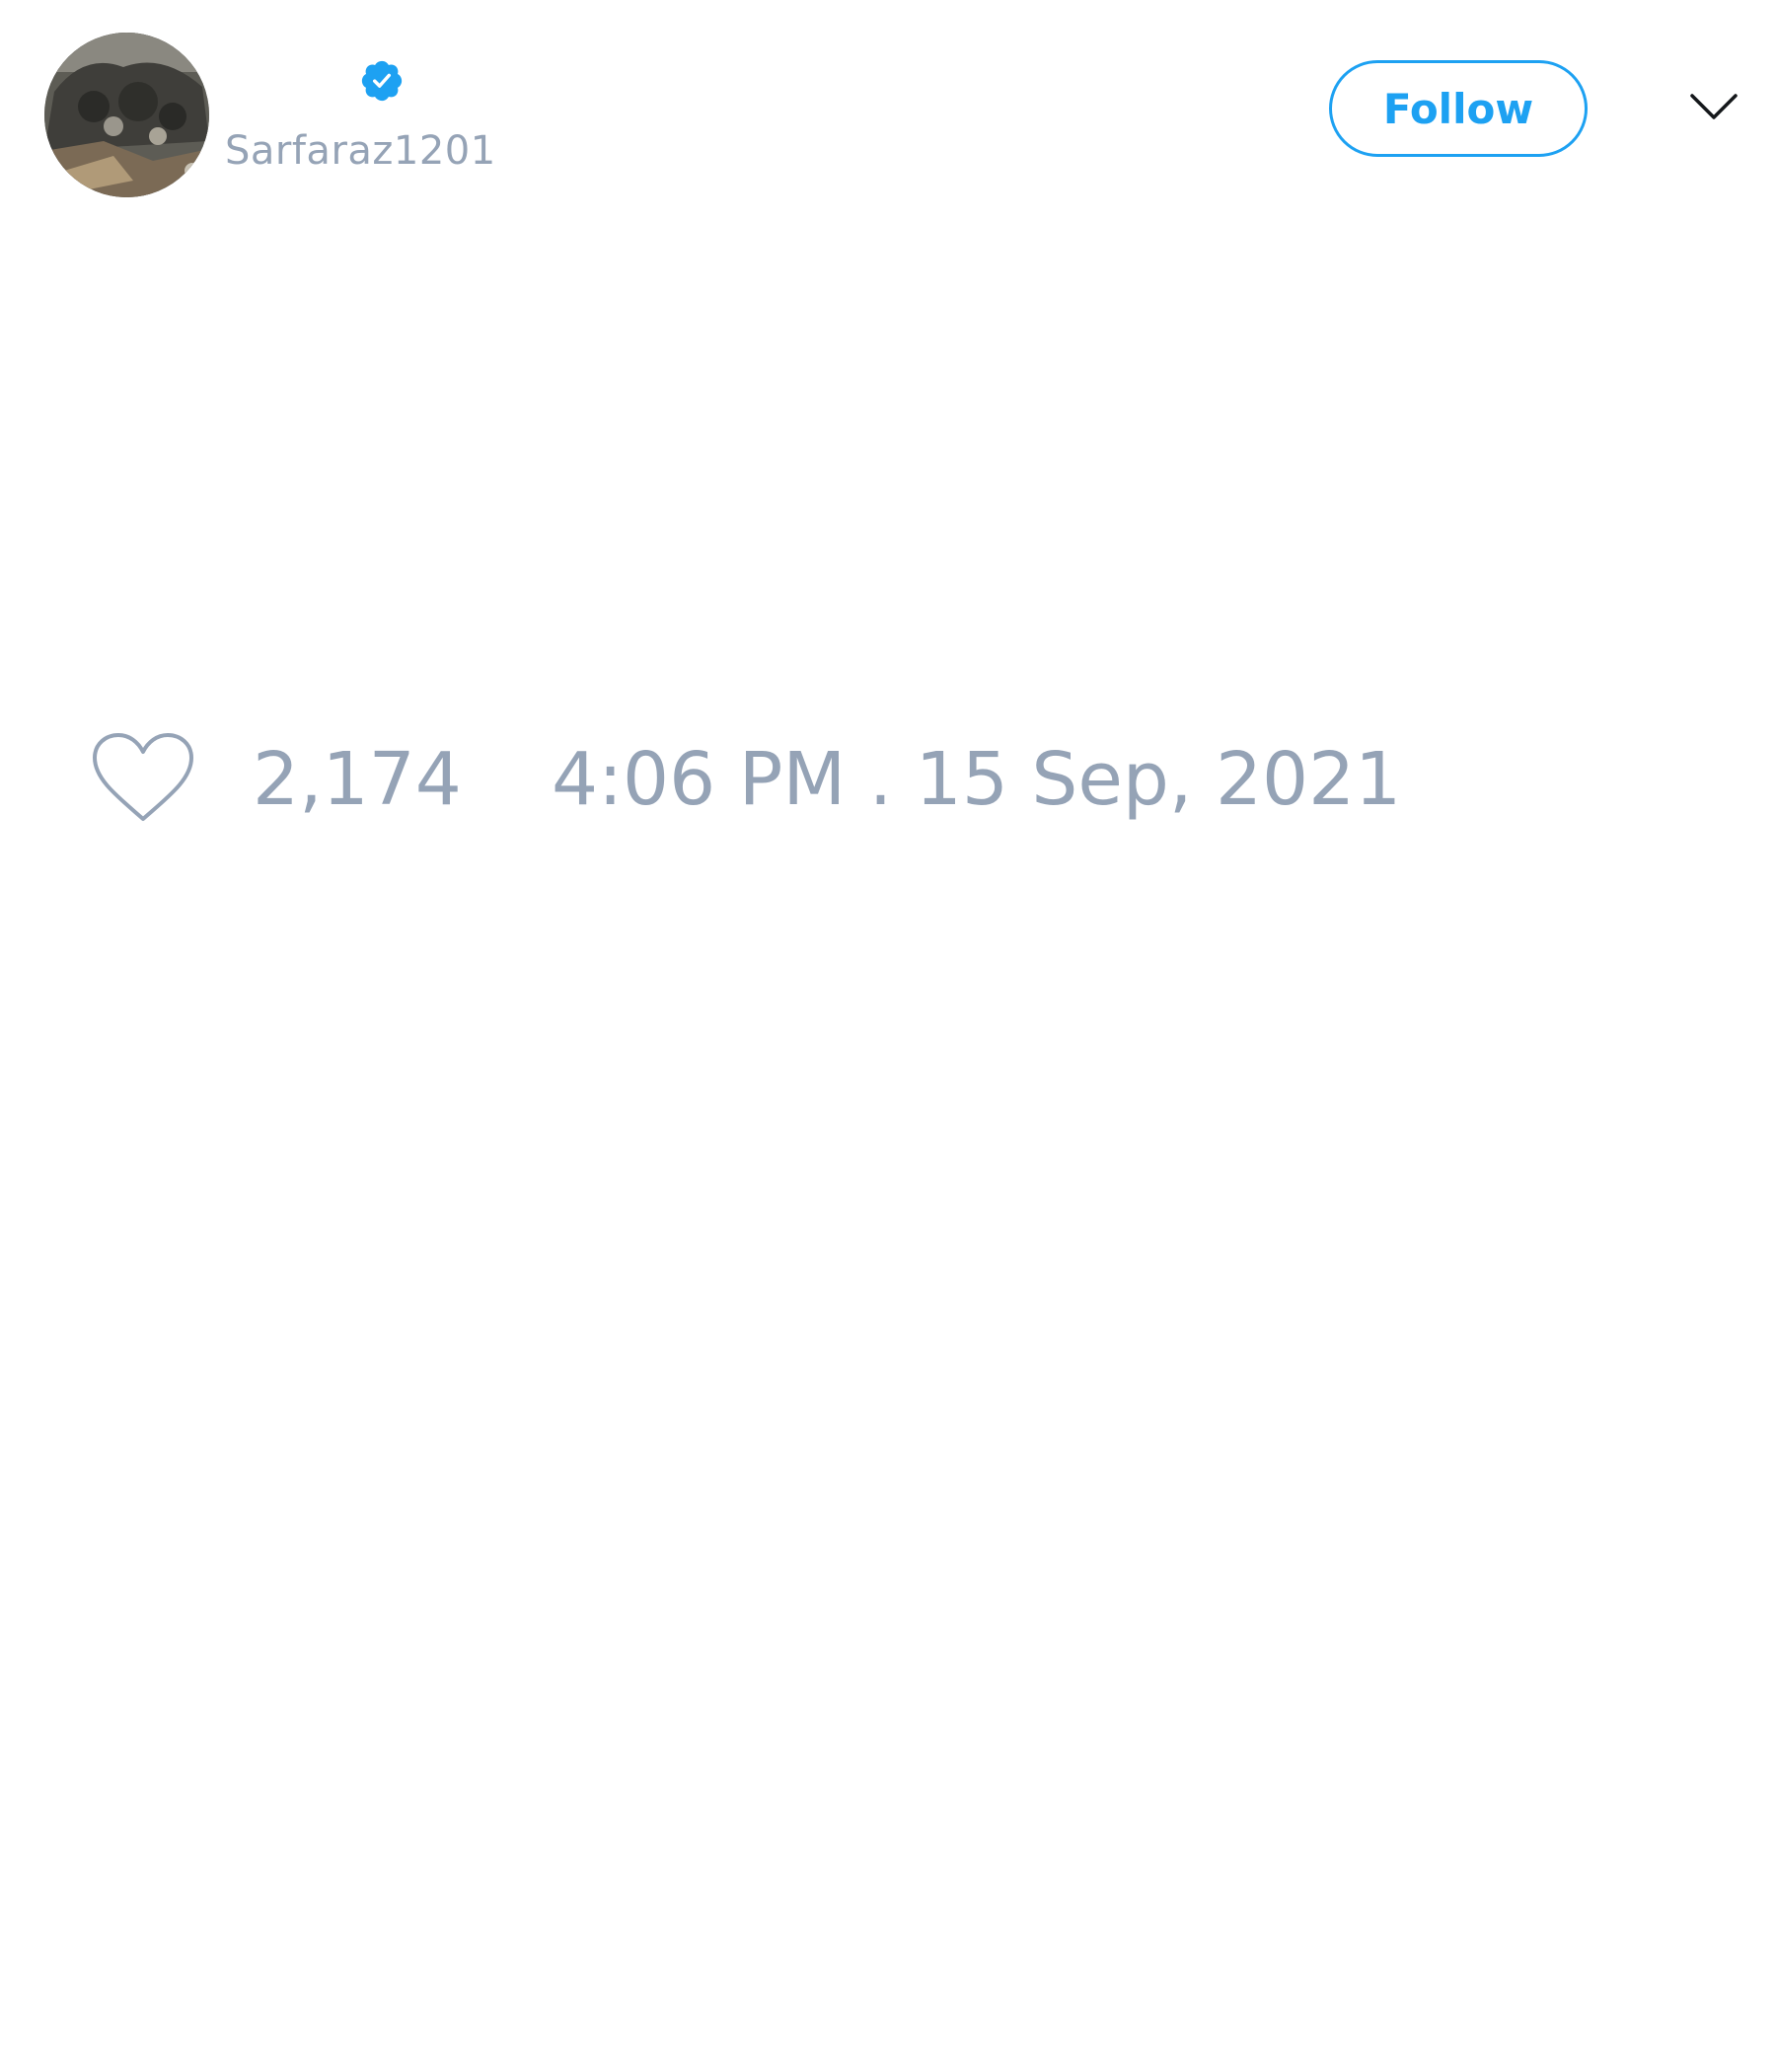 The width and height of the screenshot is (1776, 2072). What do you see at coordinates (143, 777) in the screenshot?
I see `heart-icon` at bounding box center [143, 777].